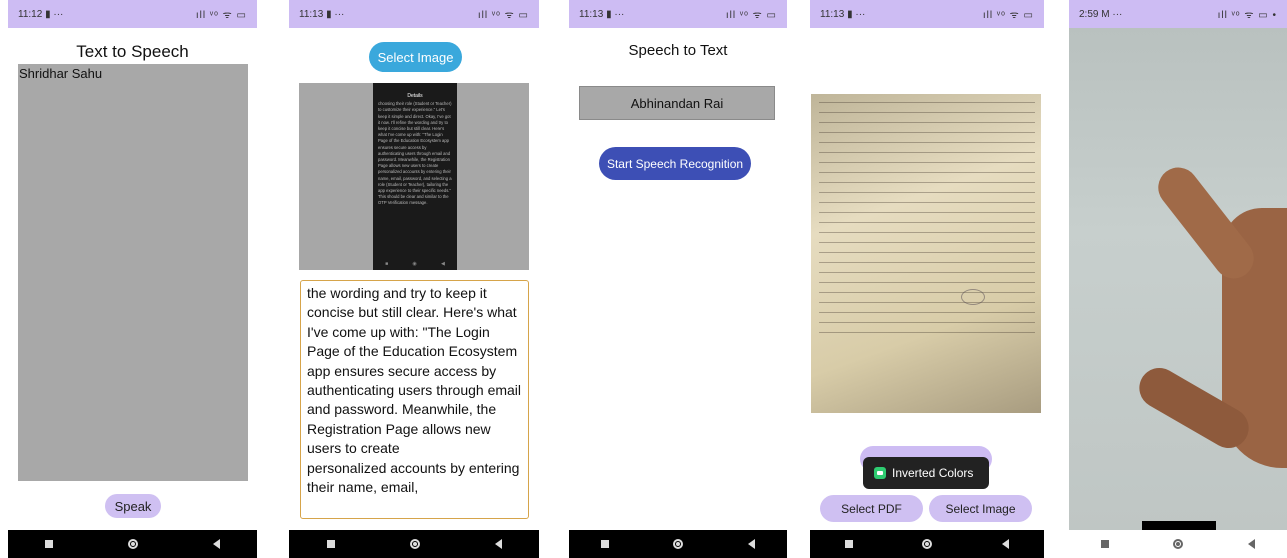  What do you see at coordinates (678, 50) in the screenshot?
I see `page-title: Speech to Text` at bounding box center [678, 50].